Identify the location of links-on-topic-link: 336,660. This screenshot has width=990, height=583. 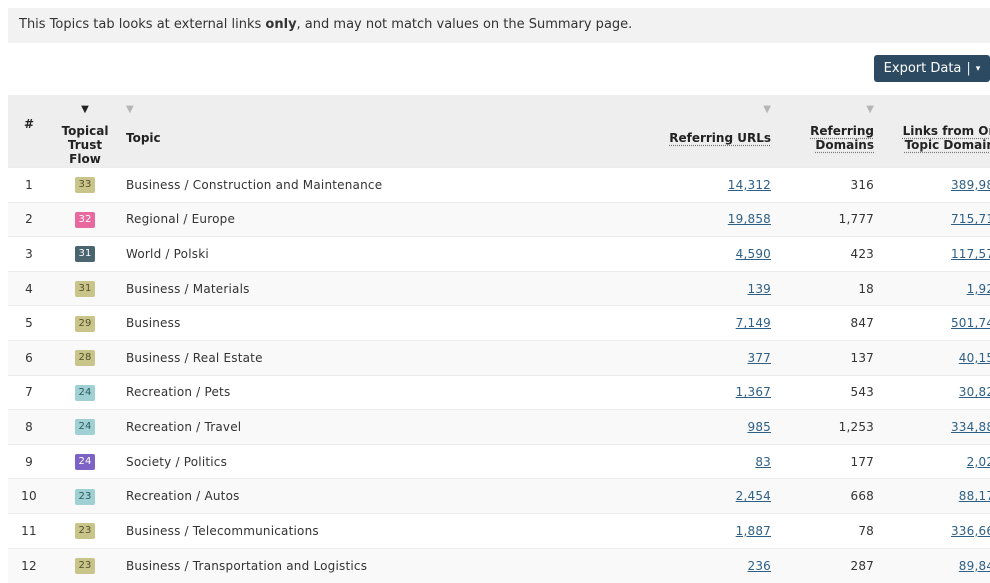
(970, 531).